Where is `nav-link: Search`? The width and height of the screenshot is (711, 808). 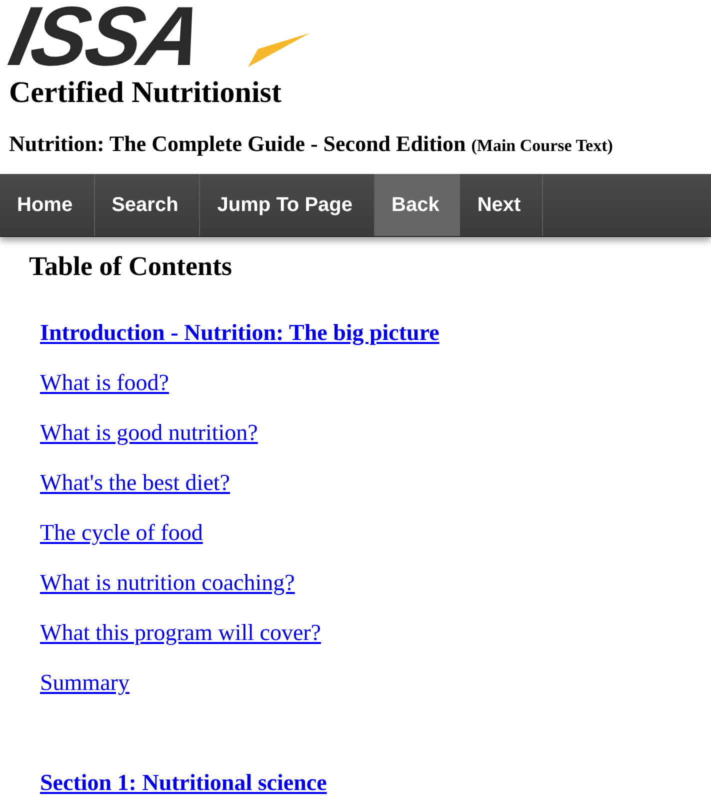 nav-link: Search is located at coordinates (147, 205).